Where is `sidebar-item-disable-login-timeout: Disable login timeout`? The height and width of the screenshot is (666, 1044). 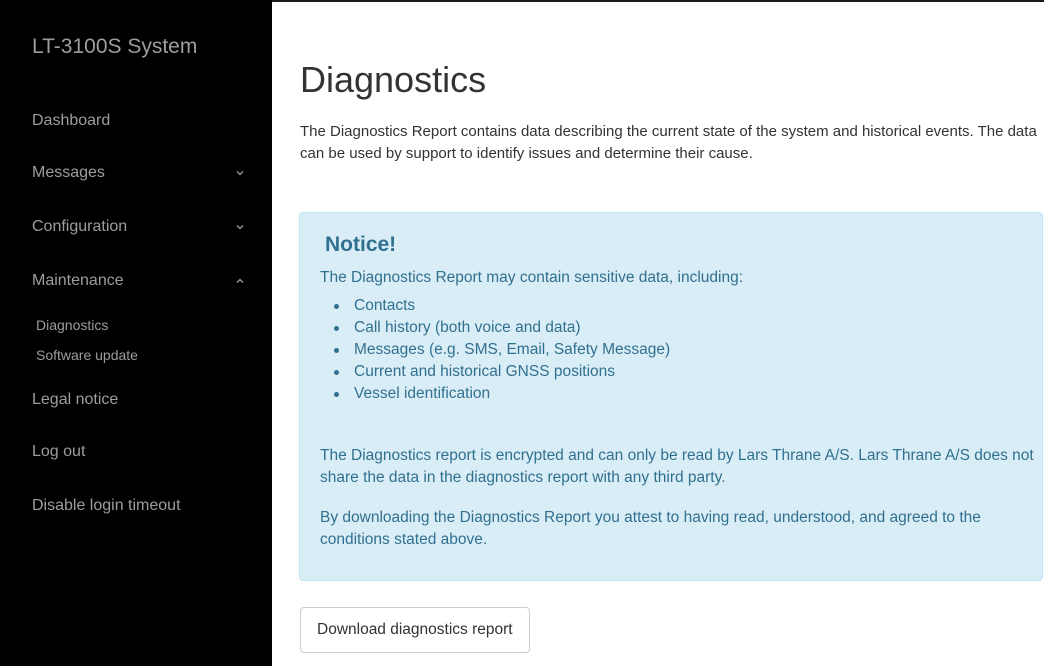 sidebar-item-disable-login-timeout: Disable login timeout is located at coordinates (139, 506).